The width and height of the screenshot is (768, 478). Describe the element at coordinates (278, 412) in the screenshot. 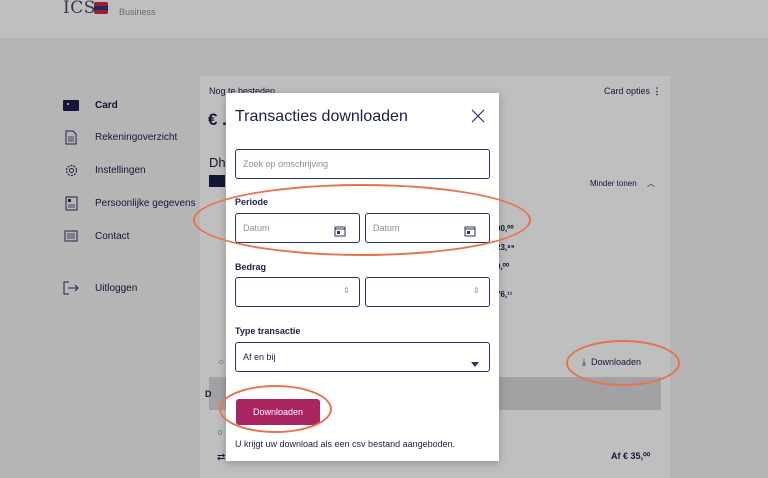

I see `download-button: Downloaden` at that location.